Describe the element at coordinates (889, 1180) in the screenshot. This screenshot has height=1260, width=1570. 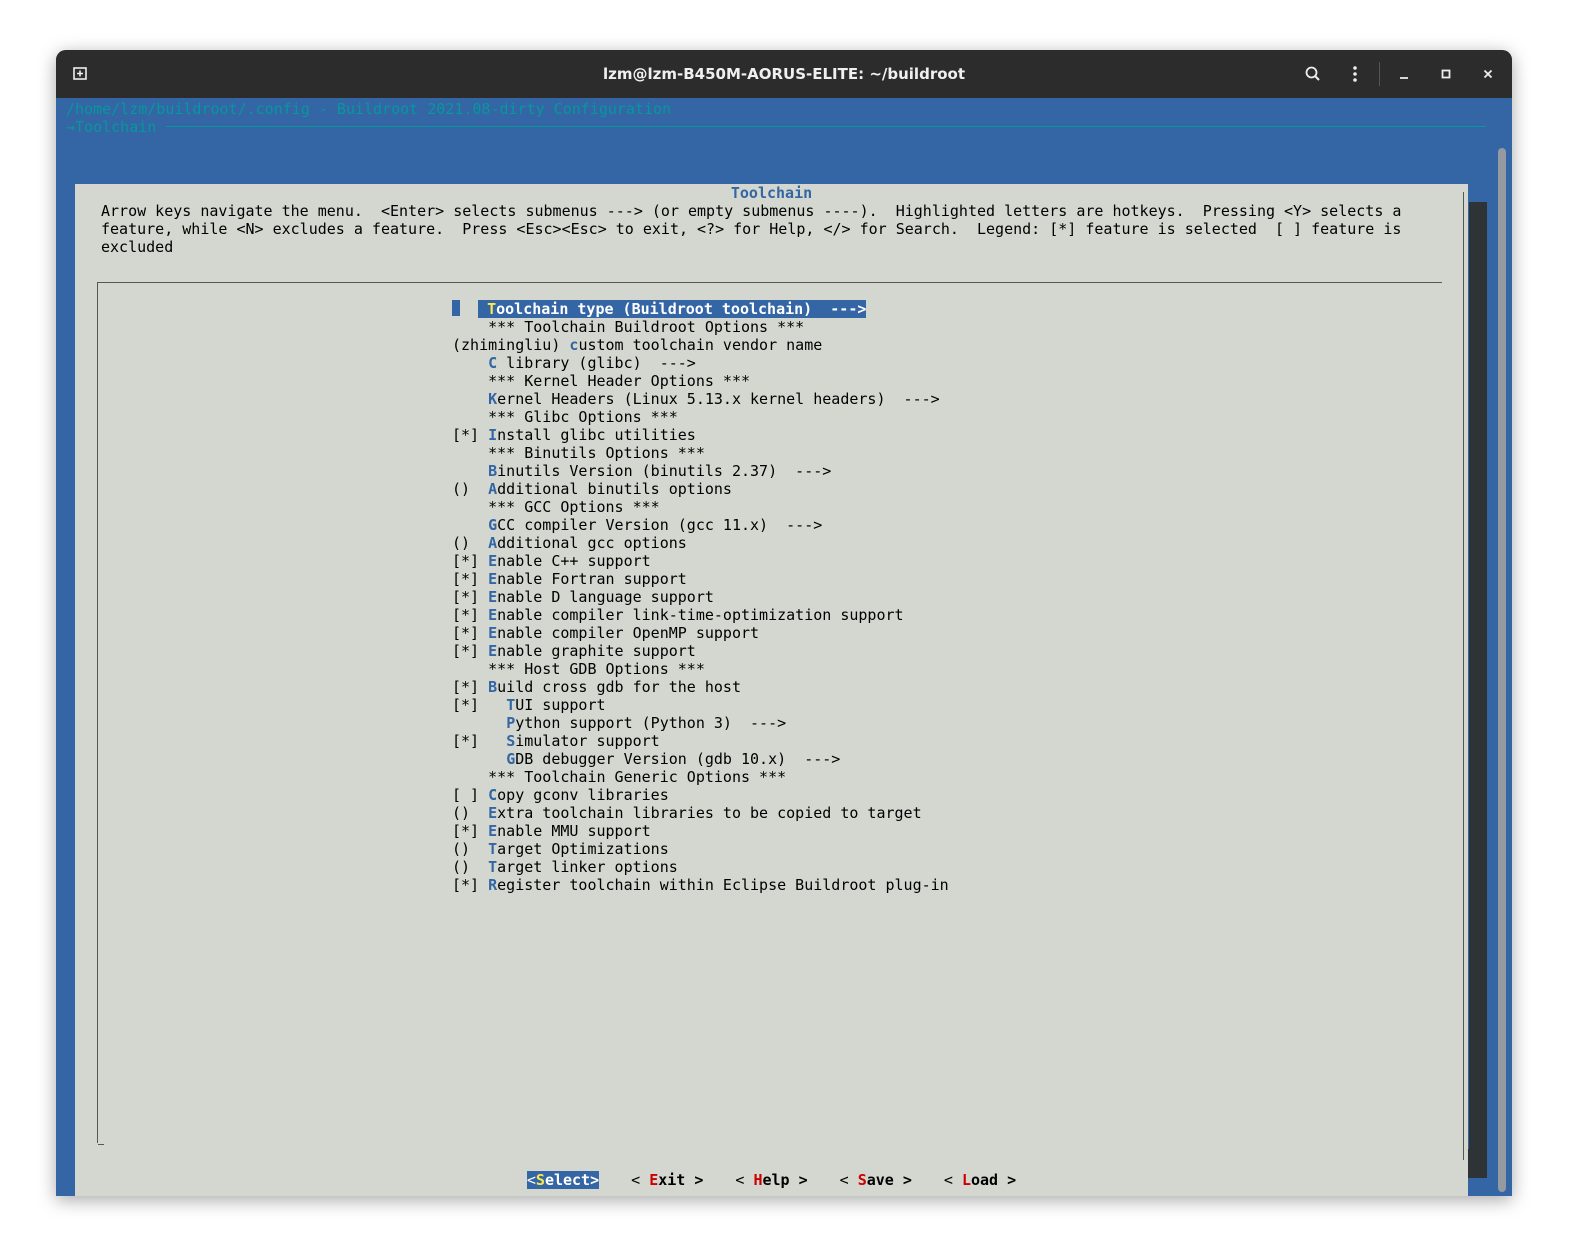
I see `button-label: ave >` at that location.